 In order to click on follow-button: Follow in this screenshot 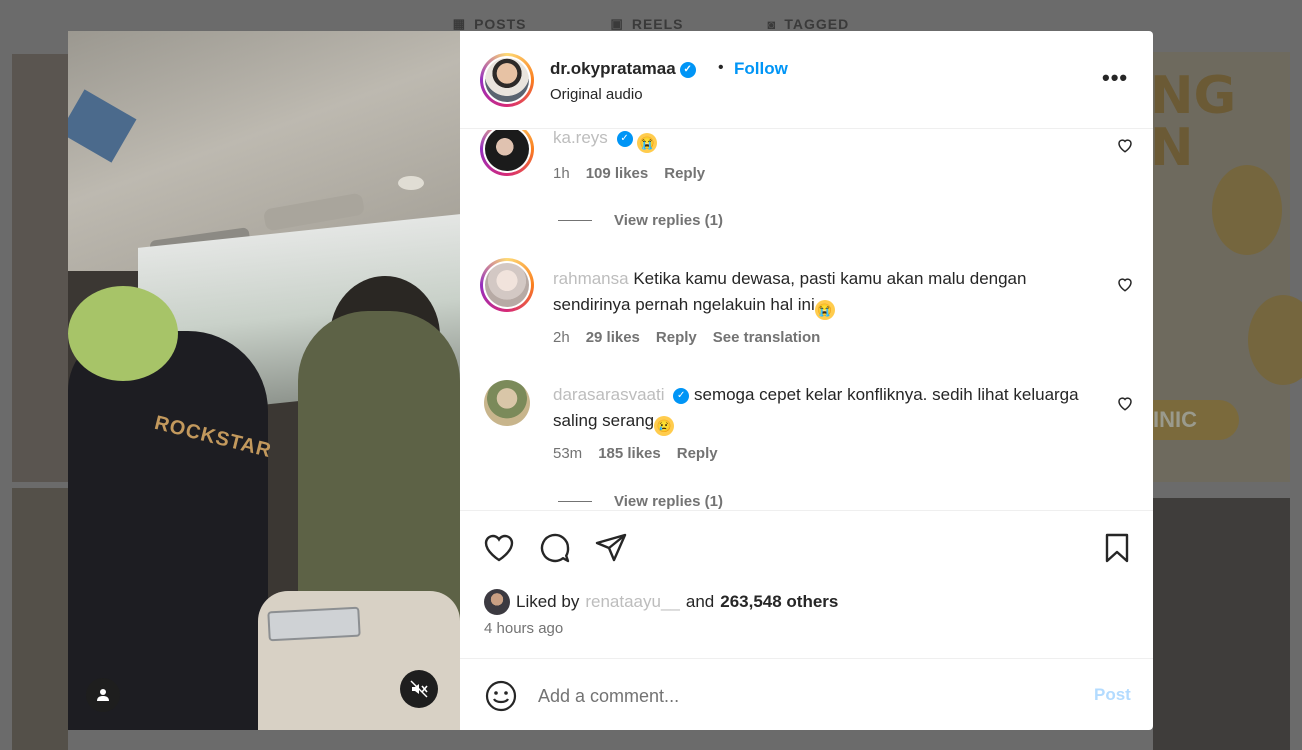, I will do `click(761, 69)`.